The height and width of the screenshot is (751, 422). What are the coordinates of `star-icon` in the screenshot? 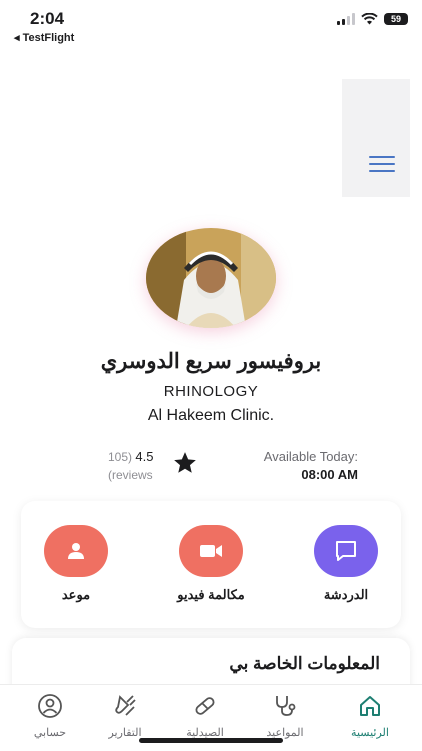 It's located at (185, 462).